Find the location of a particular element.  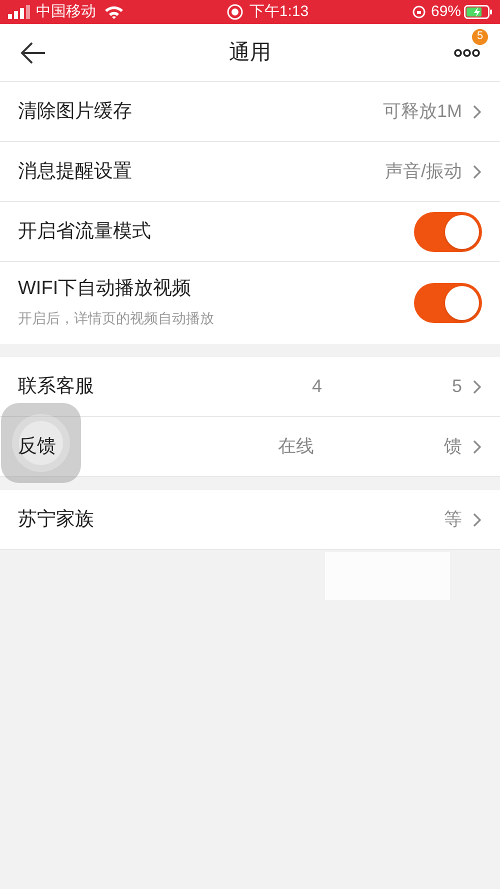

settings-row: 开启省流量模式 is located at coordinates (250, 232).